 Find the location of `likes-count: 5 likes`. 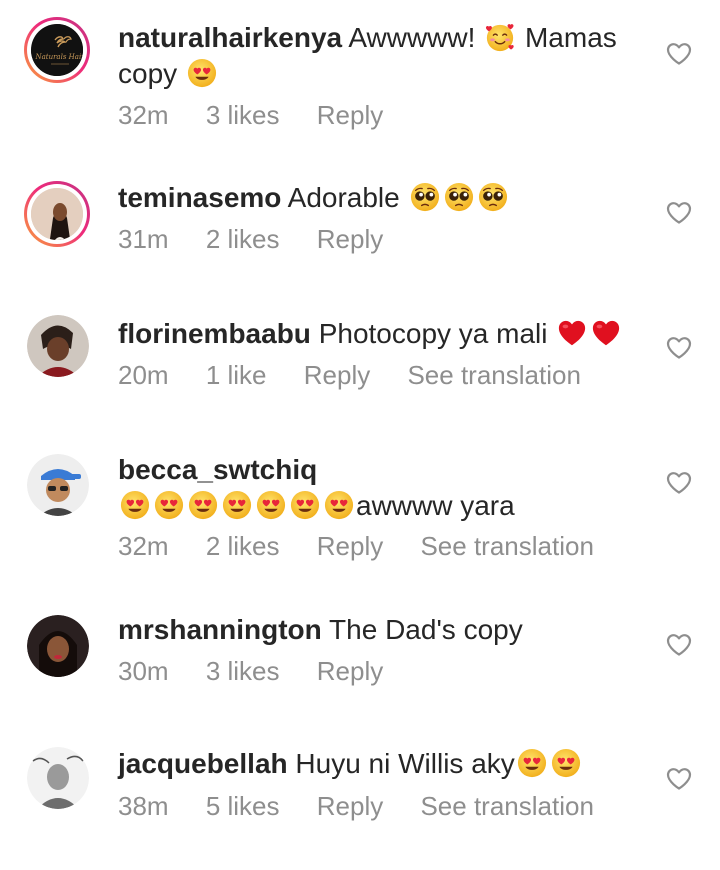

likes-count: 5 likes is located at coordinates (243, 806).